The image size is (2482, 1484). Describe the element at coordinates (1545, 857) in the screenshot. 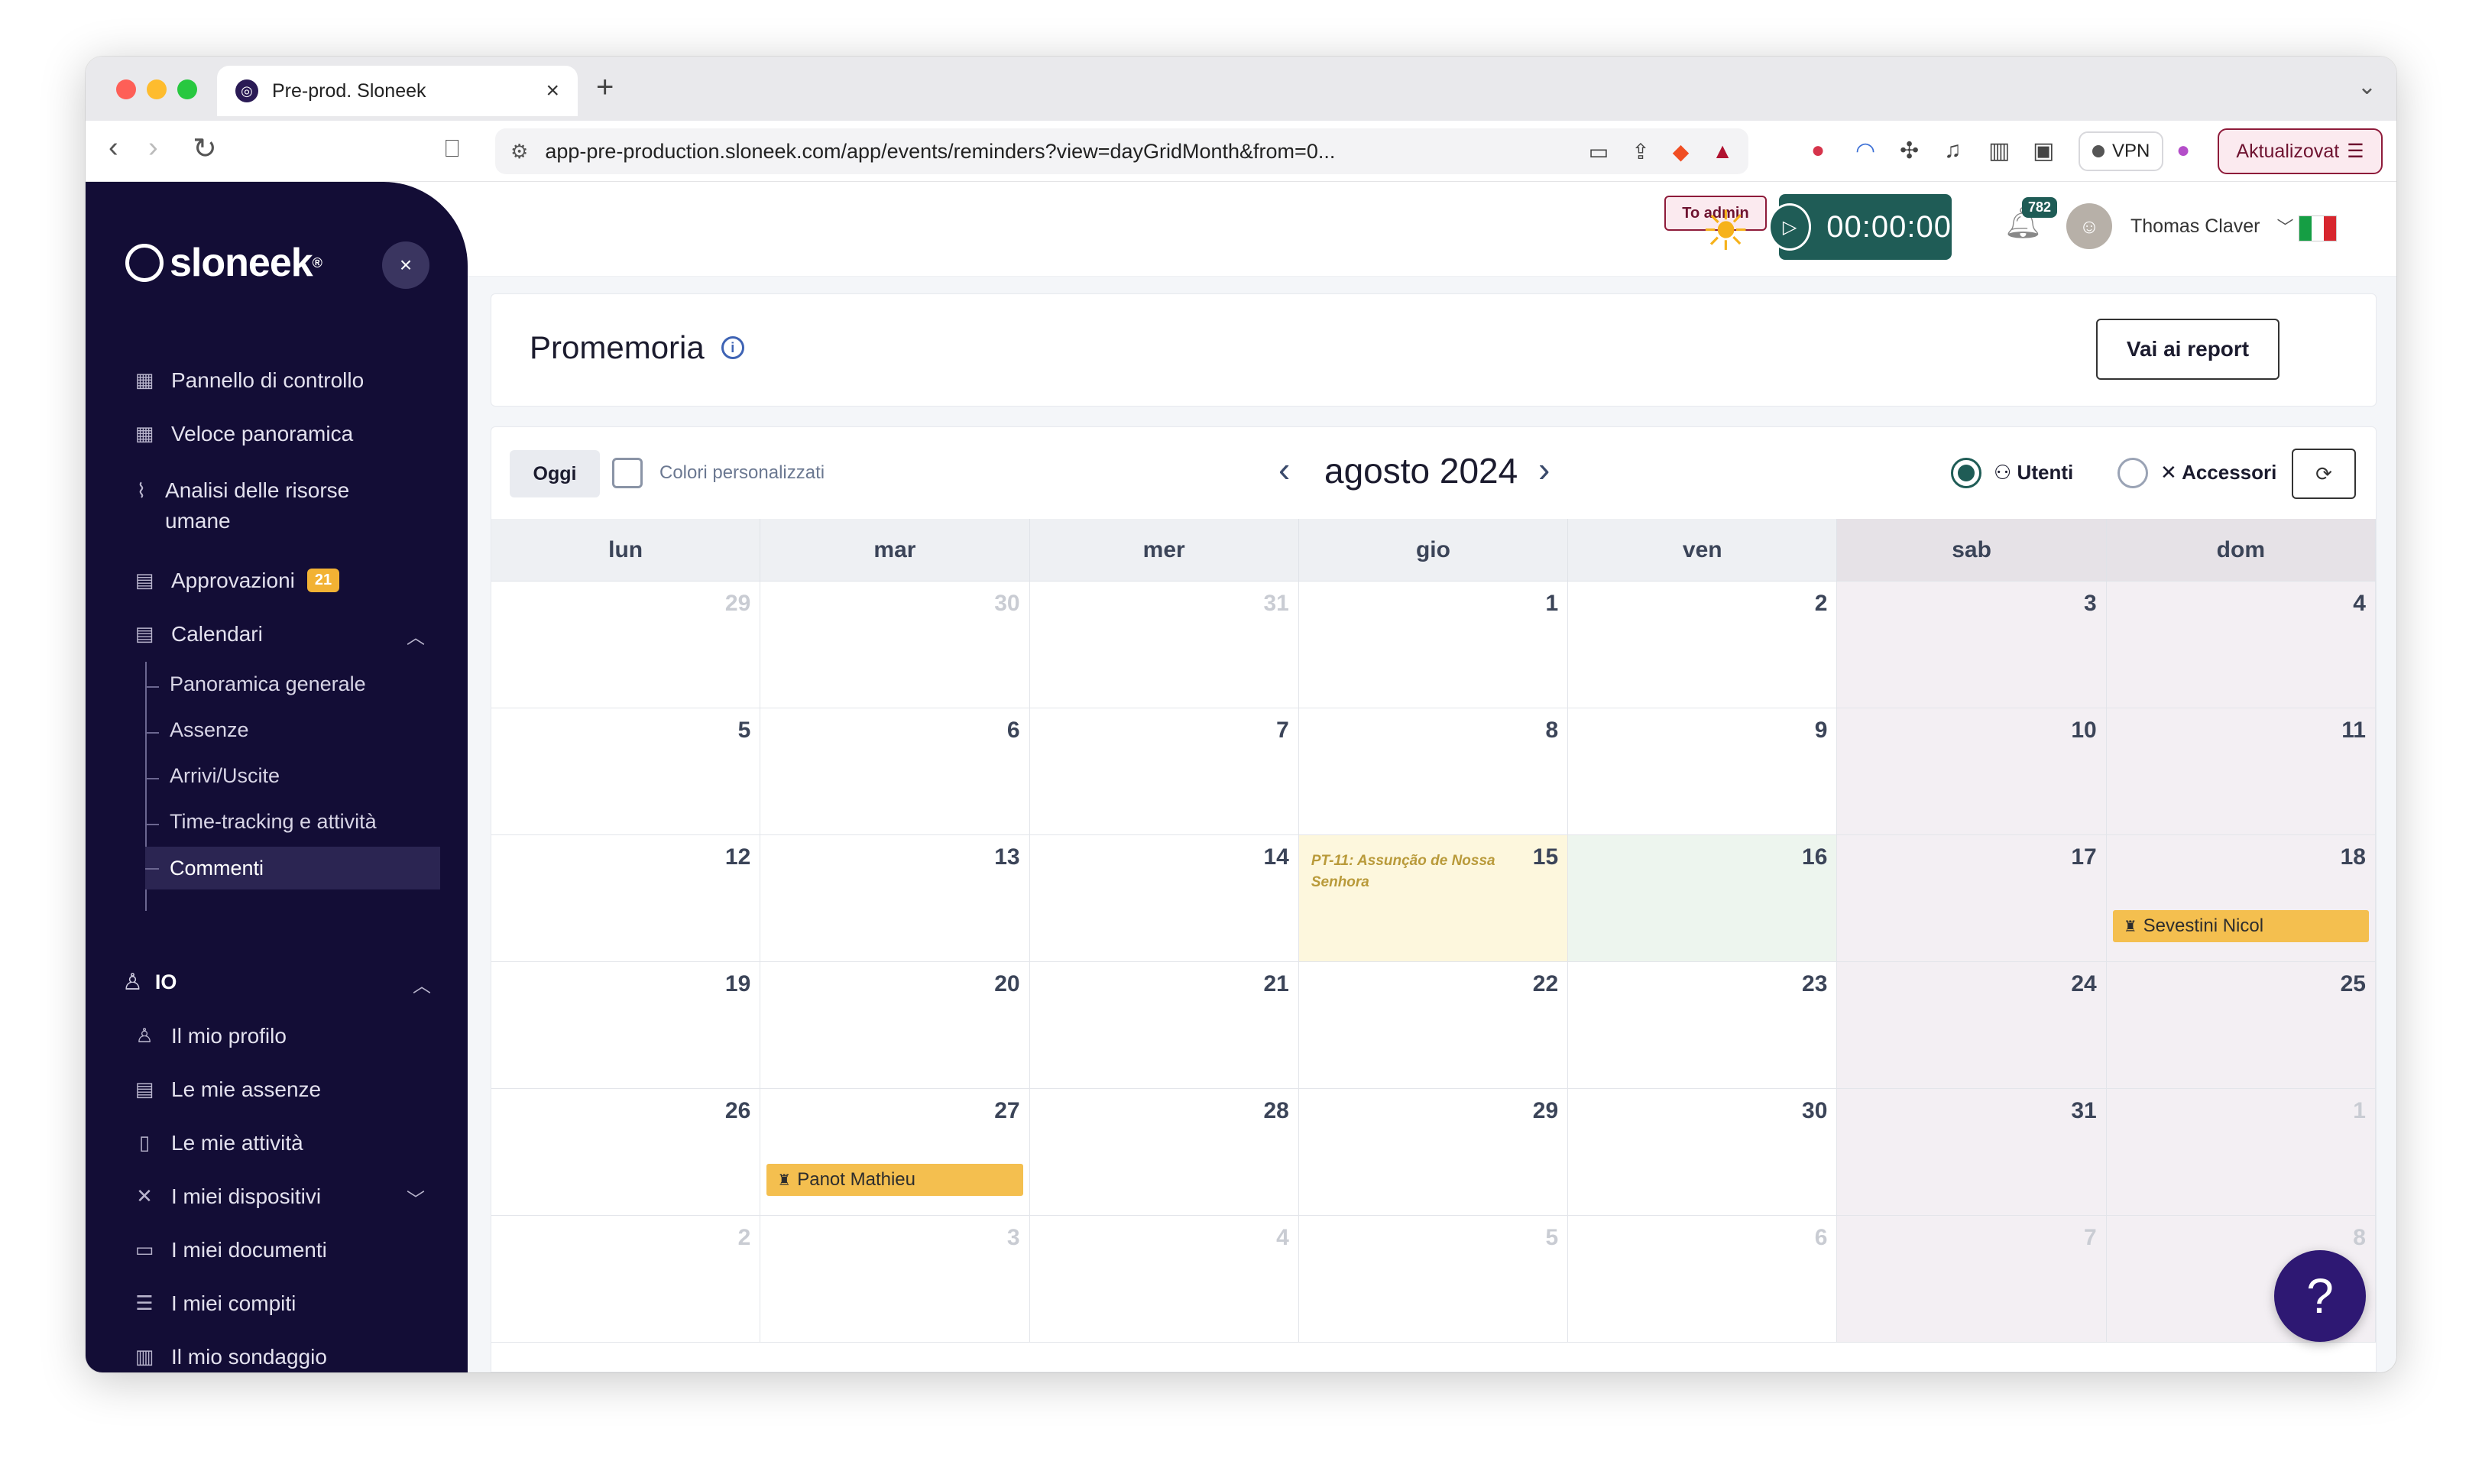

I see `day-number: 15` at that location.